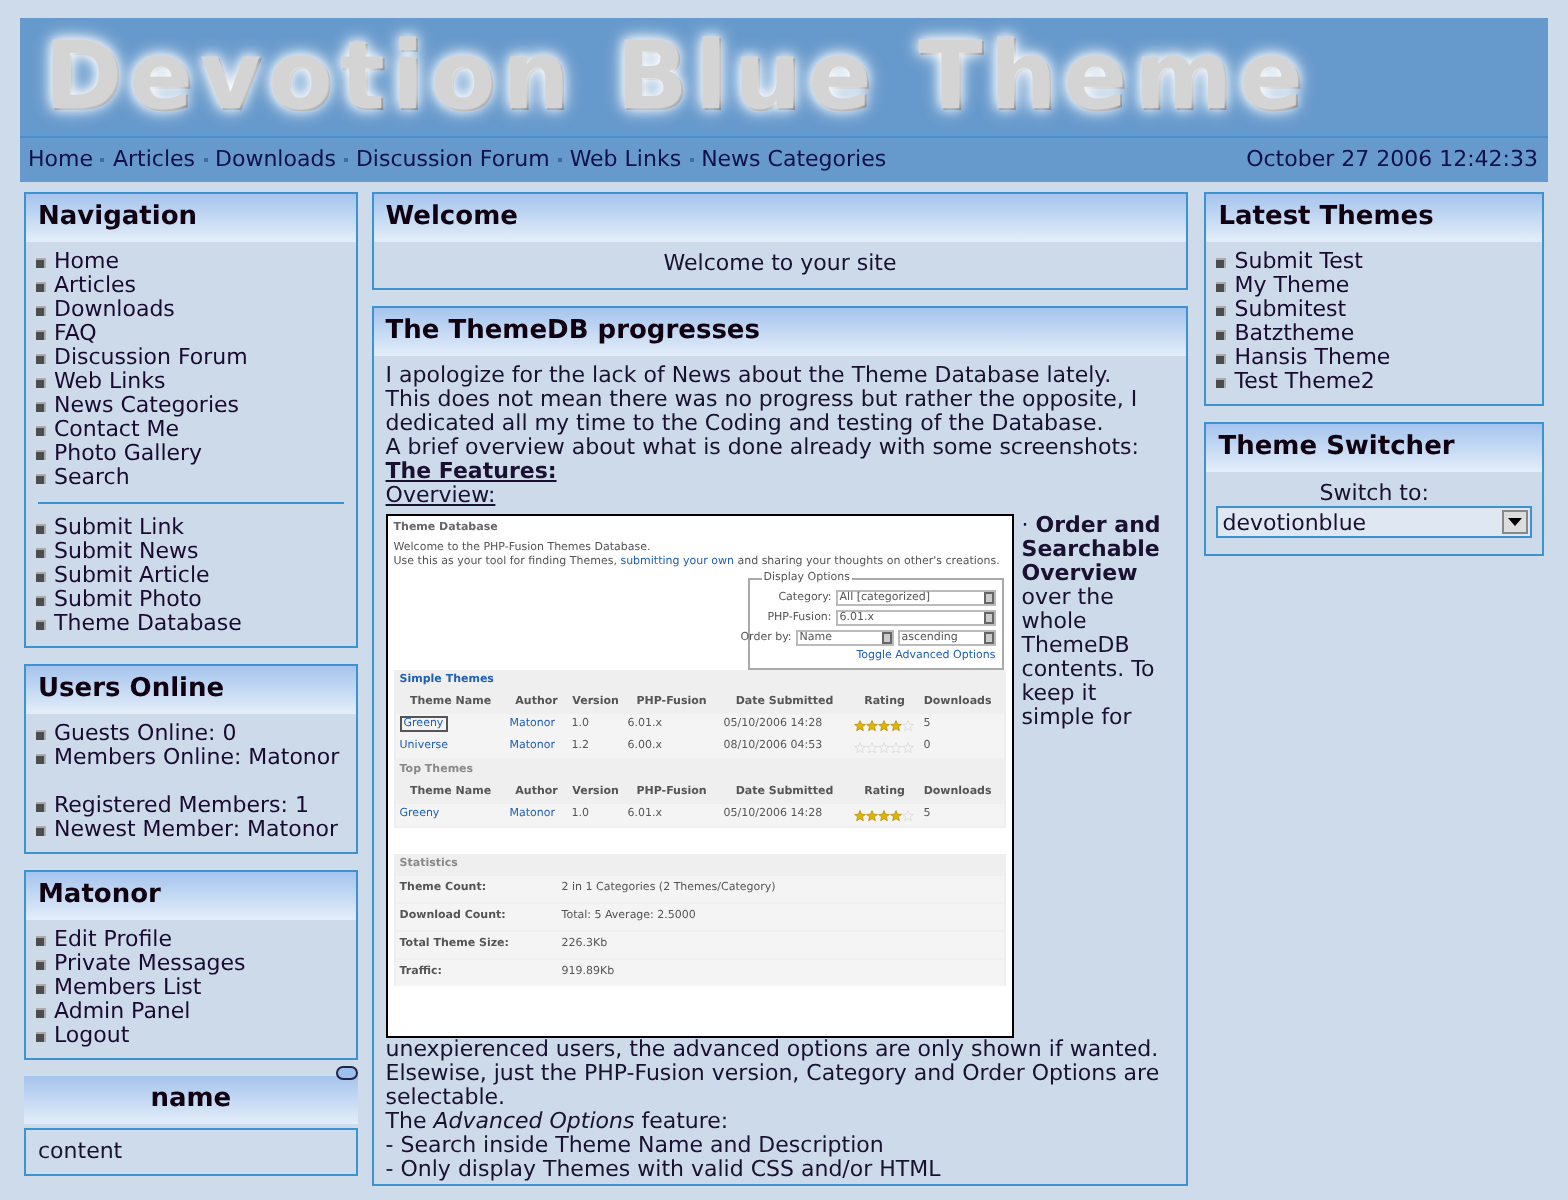  What do you see at coordinates (451, 218) in the screenshot?
I see `panel-title: Welcome` at bounding box center [451, 218].